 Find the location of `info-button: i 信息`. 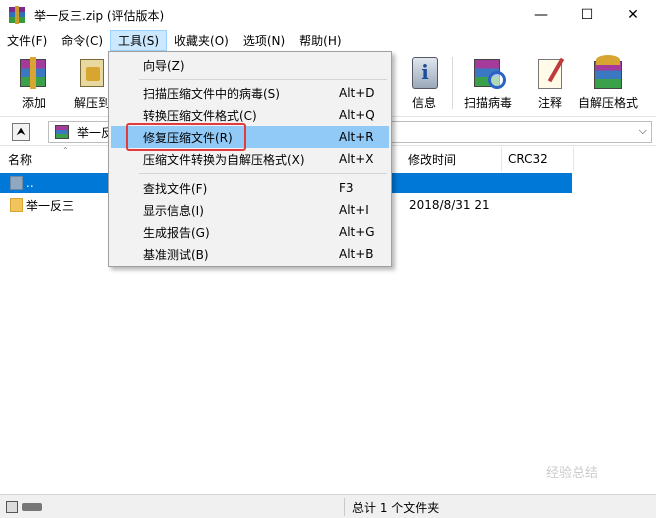

info-button: i 信息 is located at coordinates (424, 83).